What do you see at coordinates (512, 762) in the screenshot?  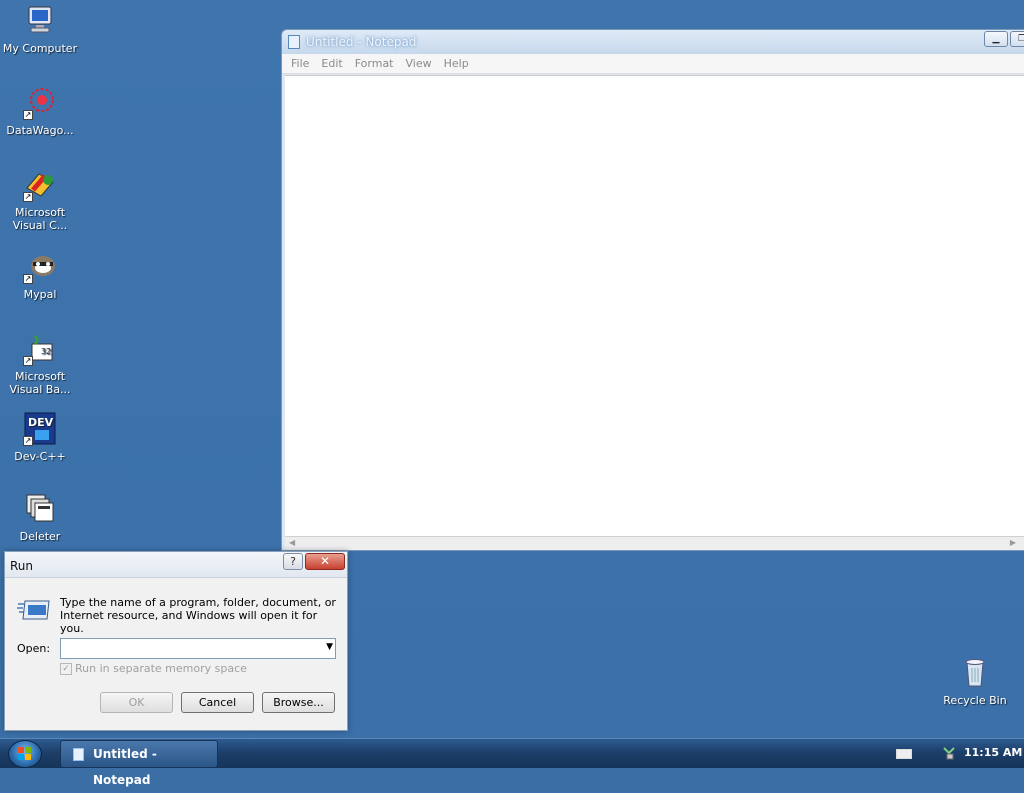 I see `taskbar: Untitled - Notepad 11:15 AM` at bounding box center [512, 762].